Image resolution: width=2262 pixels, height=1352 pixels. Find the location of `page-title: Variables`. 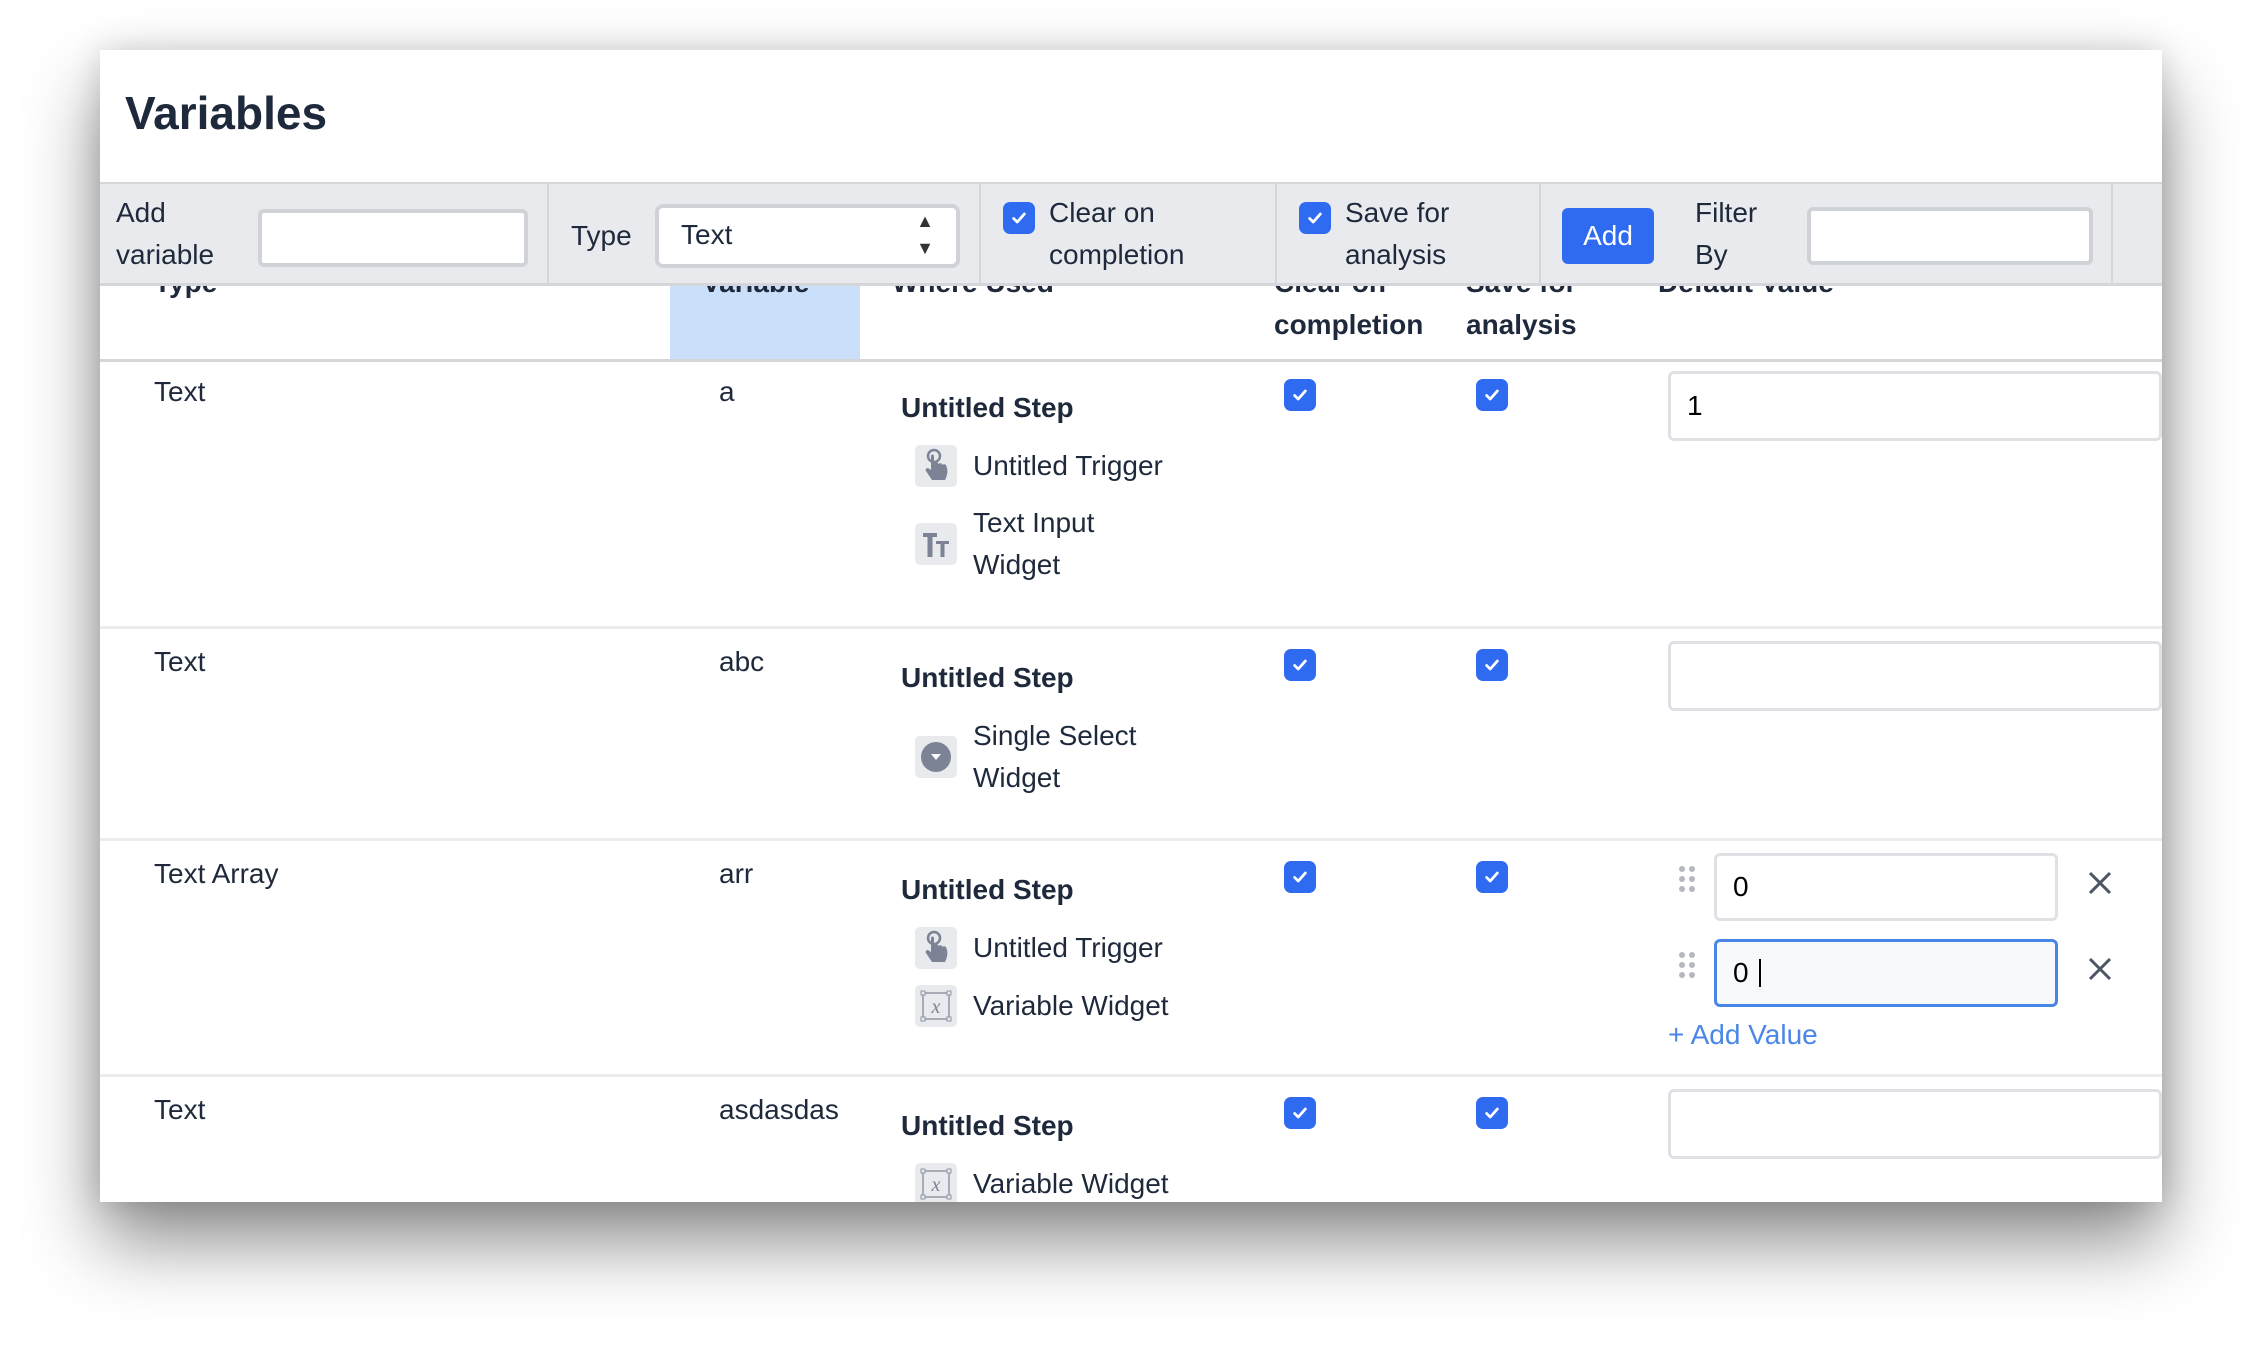

page-title: Variables is located at coordinates (226, 113).